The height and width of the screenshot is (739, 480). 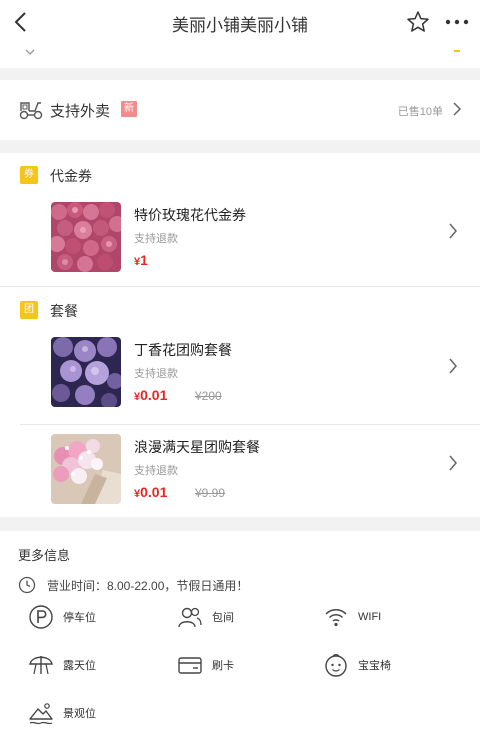 What do you see at coordinates (71, 176) in the screenshot?
I see `voucher-section-title: 代金券` at bounding box center [71, 176].